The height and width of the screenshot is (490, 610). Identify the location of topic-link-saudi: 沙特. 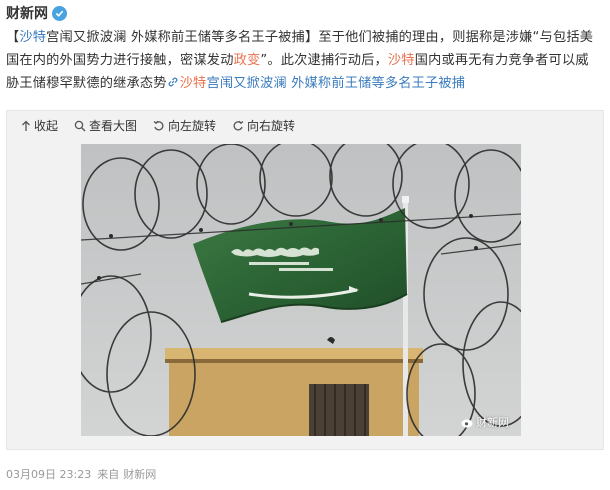
(32, 37).